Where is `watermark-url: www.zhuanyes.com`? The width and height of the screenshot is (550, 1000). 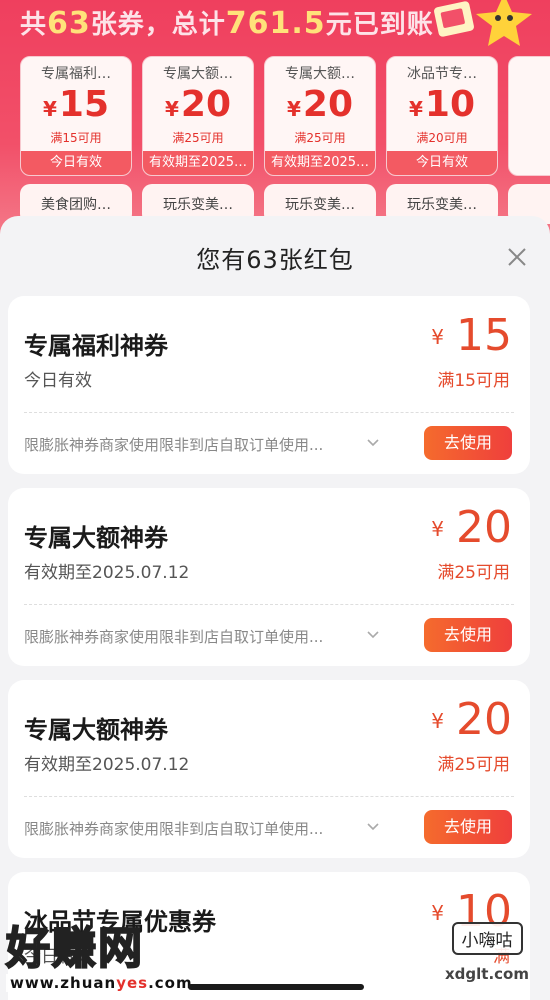 watermark-url: www.zhuanyes.com is located at coordinates (101, 983).